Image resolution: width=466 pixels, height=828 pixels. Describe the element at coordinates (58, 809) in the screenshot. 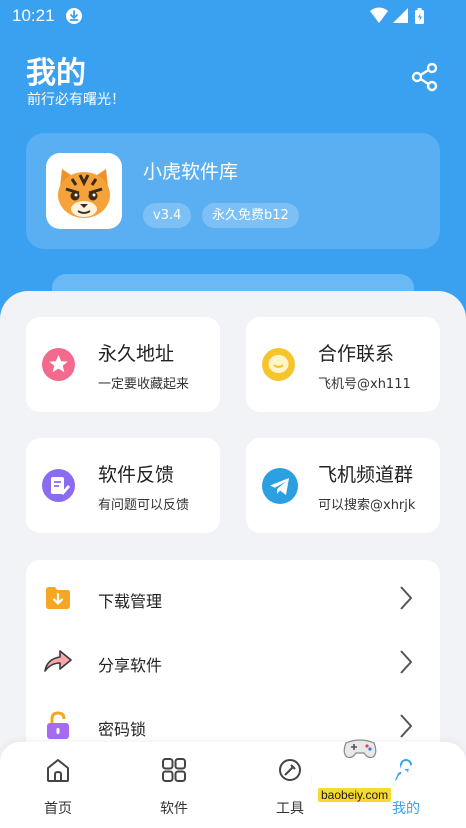

I see `tab-label: 首页` at that location.